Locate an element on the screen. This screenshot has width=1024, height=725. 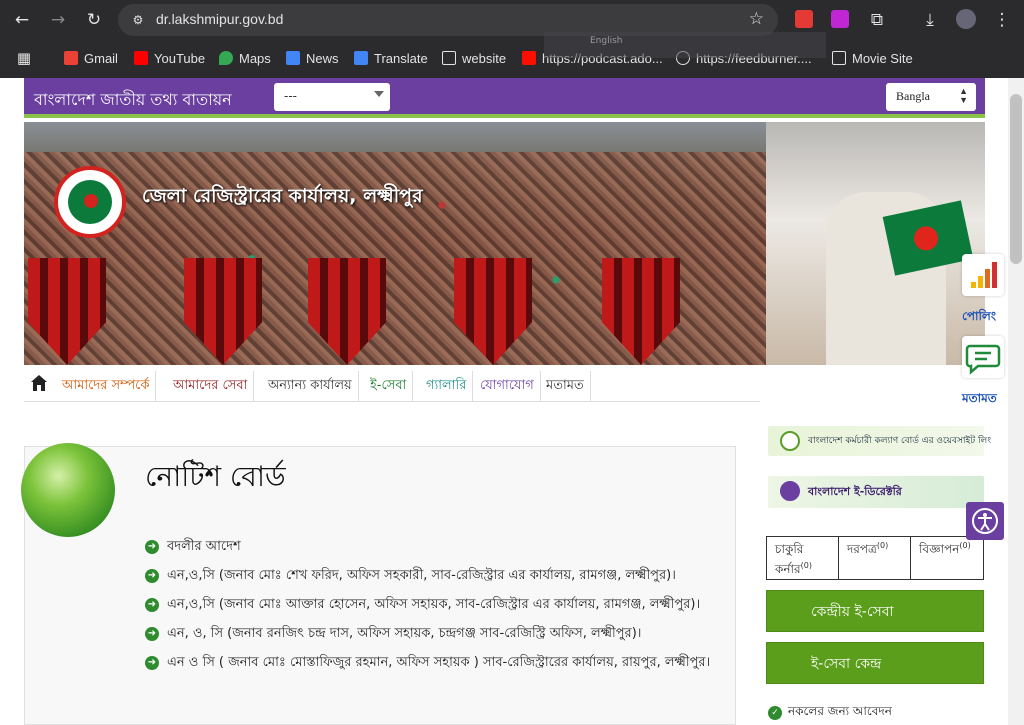
copy-application-link: ✓ নকলের জন্য আবেদন is located at coordinates (830, 713).